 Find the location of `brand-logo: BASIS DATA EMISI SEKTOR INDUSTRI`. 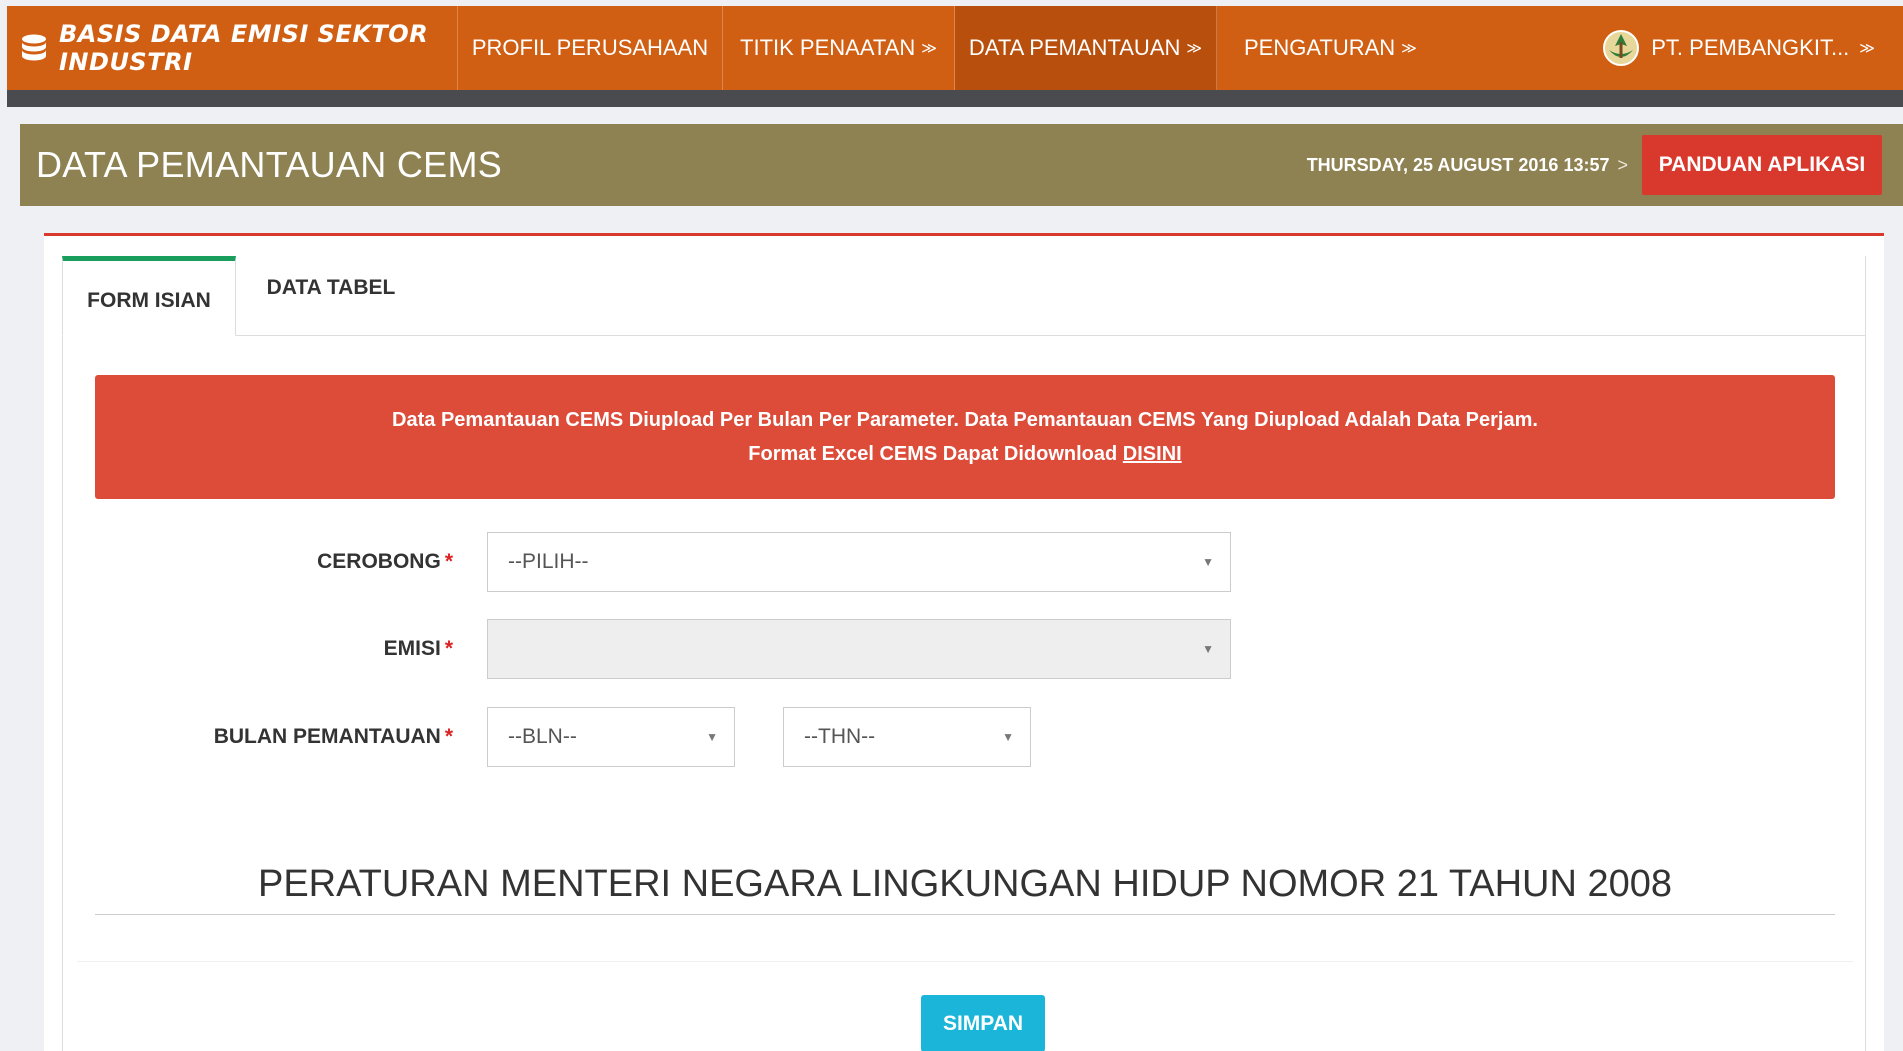

brand-logo: BASIS DATA EMISI SEKTOR INDUSTRI is located at coordinates (232, 48).